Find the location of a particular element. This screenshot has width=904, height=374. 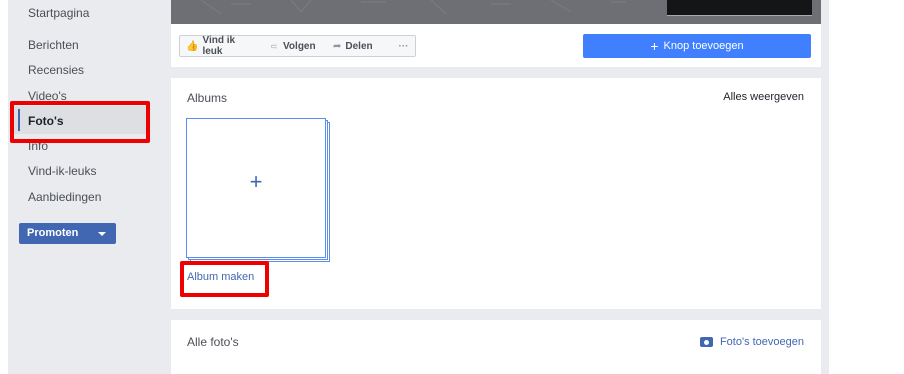

like-button-label: Vind ik leuk is located at coordinates (219, 46).